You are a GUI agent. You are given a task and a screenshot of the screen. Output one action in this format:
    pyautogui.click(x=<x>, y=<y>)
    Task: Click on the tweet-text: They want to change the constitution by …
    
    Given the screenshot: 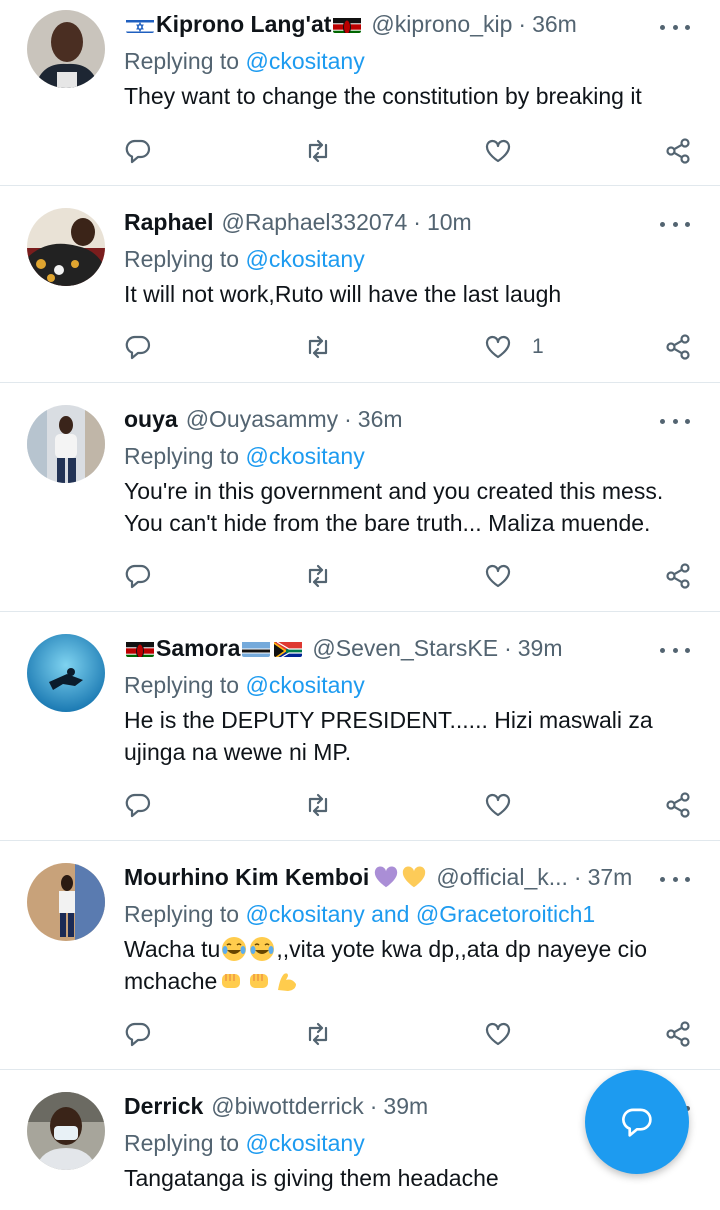 What is the action you would take?
    pyautogui.click(x=383, y=96)
    